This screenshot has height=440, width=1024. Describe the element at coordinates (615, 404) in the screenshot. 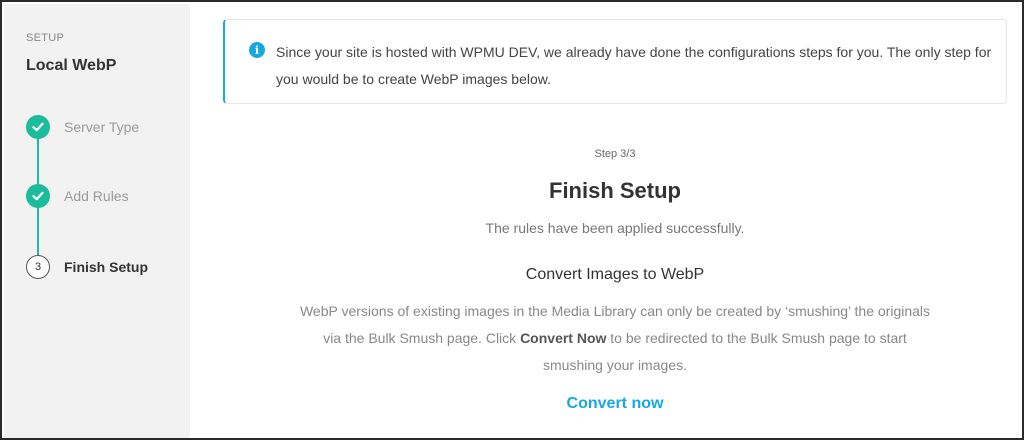

I see `convert-now-link: Convert now` at that location.